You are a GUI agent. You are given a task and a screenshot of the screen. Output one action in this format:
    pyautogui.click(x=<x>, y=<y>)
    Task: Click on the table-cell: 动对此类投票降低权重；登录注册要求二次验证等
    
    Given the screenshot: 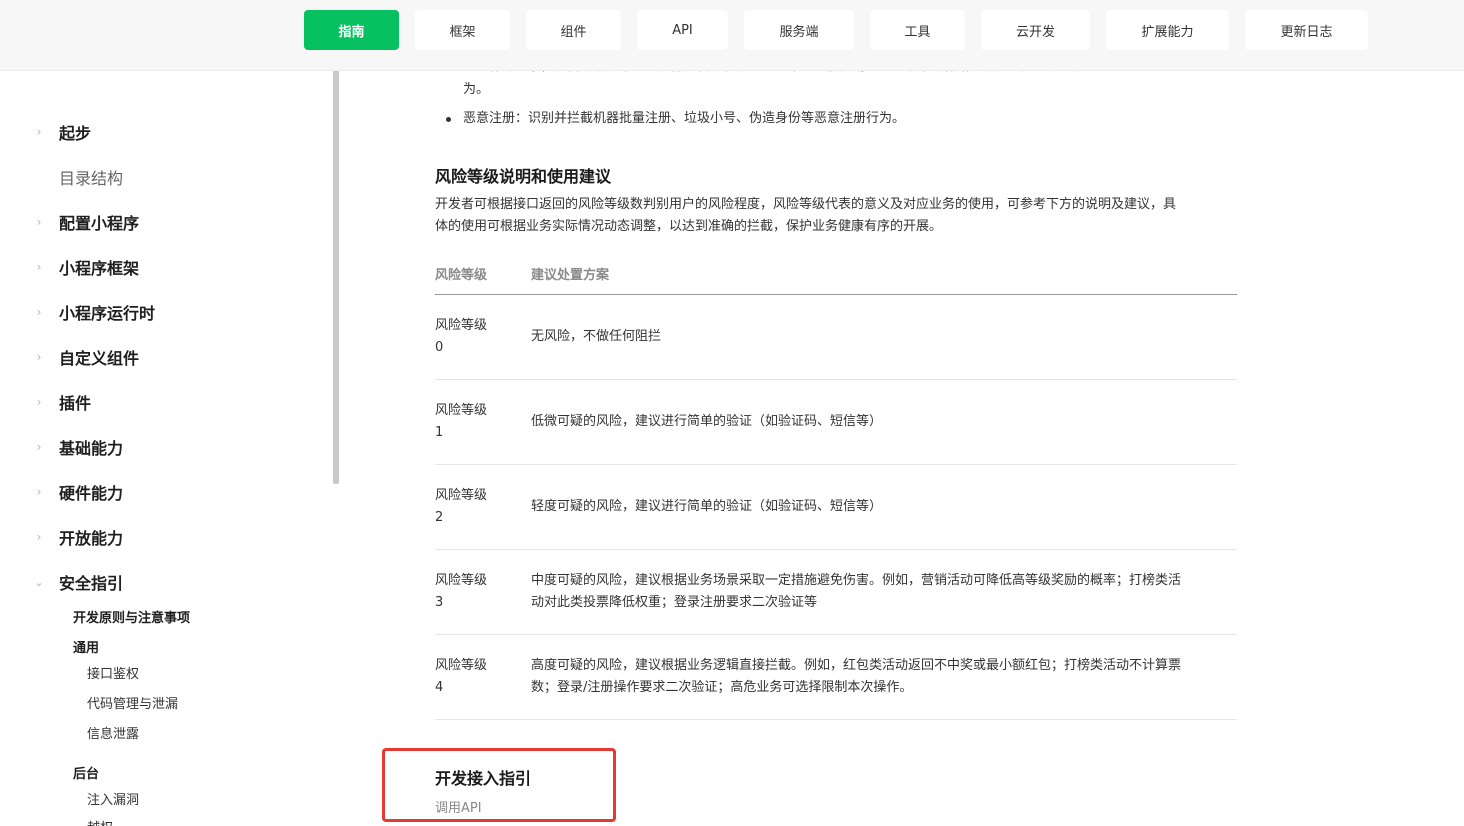 What is the action you would take?
    pyautogui.click(x=674, y=602)
    